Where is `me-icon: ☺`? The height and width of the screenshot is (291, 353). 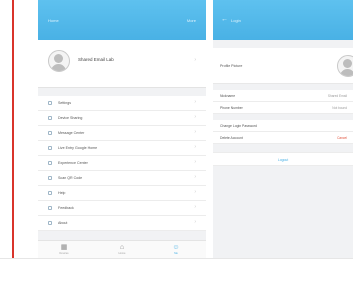
me-icon: ☺ is located at coordinates (176, 247).